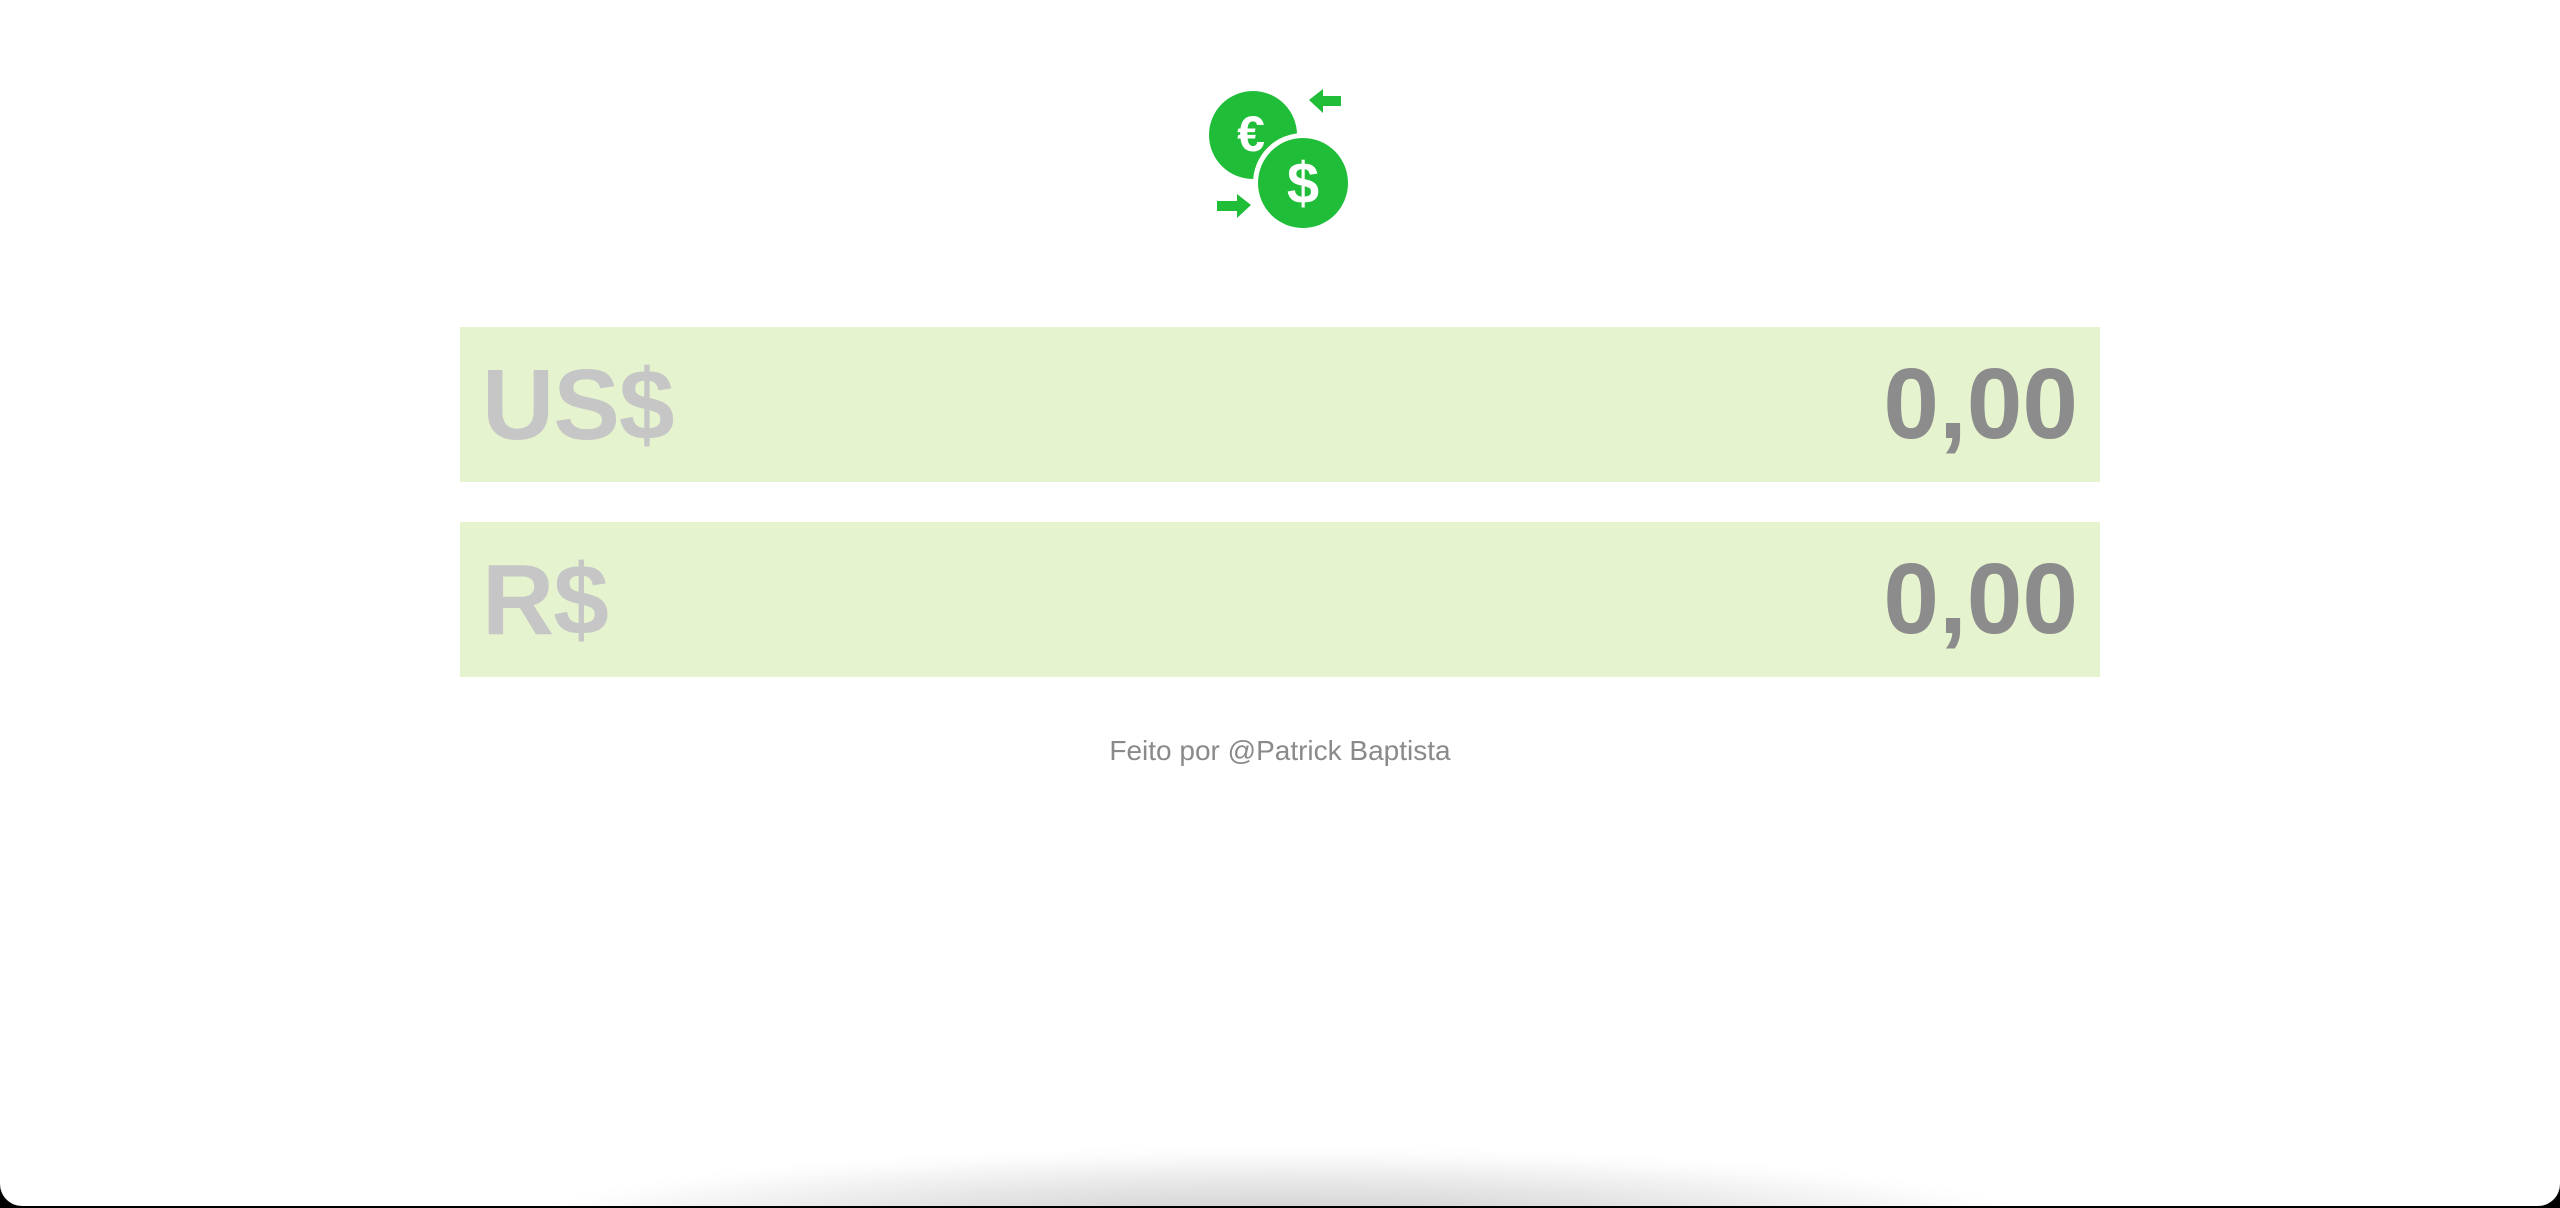  I want to click on author-credit: Feito por @Patrick Baptista, so click(1280, 750).